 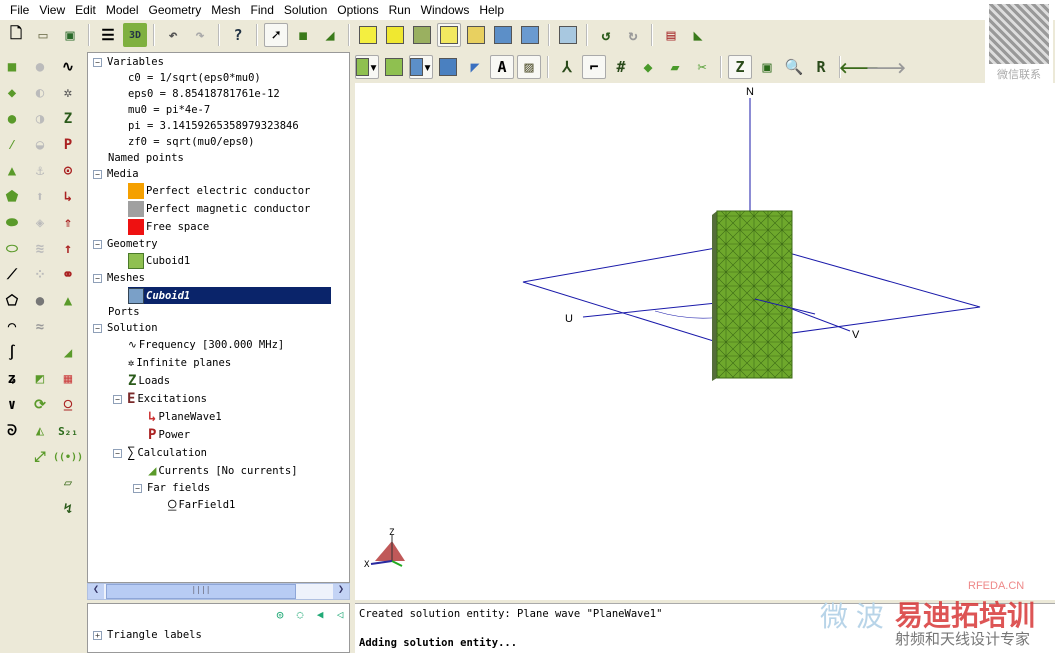 I want to click on text-label-button: A, so click(x=502, y=67).